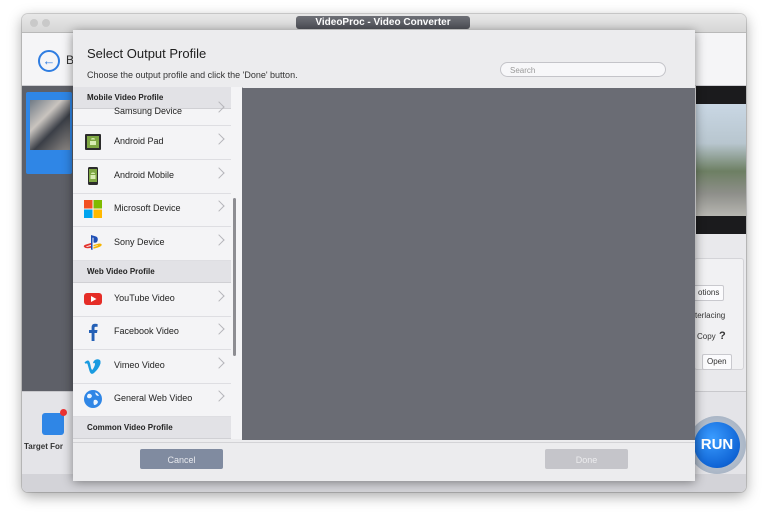 The height and width of the screenshot is (521, 768). What do you see at coordinates (50, 125) in the screenshot?
I see `video-thumbnail` at bounding box center [50, 125].